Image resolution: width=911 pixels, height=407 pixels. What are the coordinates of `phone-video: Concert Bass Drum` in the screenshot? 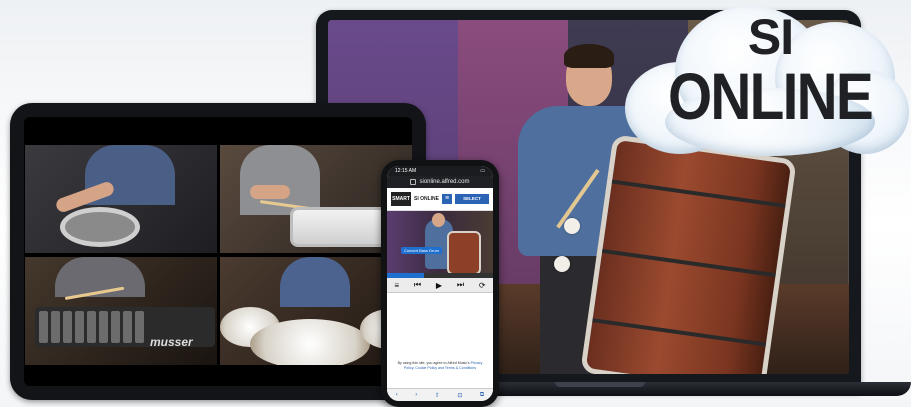 It's located at (440, 243).